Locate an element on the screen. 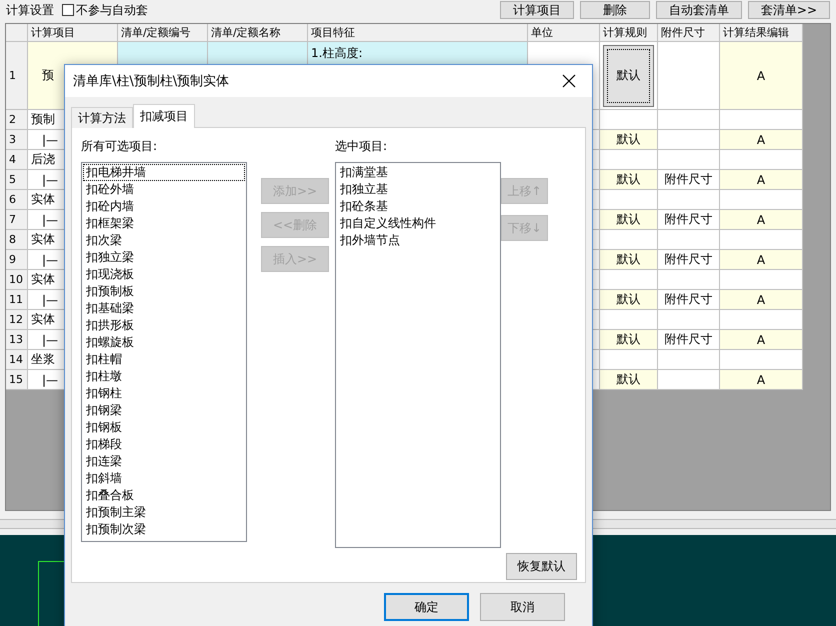 This screenshot has height=626, width=836. selected-list: 扣满堂基 扣独立基 扣砼条基 扣自定义线性构件 扣外墙节点 is located at coordinates (418, 355).